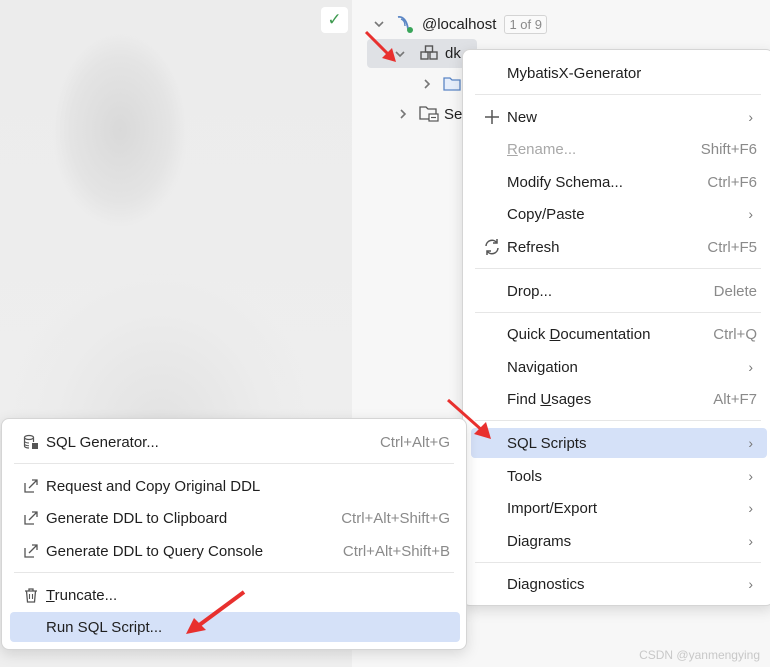 This screenshot has height=667, width=770. What do you see at coordinates (619, 367) in the screenshot?
I see `menu-item-navigation: Navigation ›` at bounding box center [619, 367].